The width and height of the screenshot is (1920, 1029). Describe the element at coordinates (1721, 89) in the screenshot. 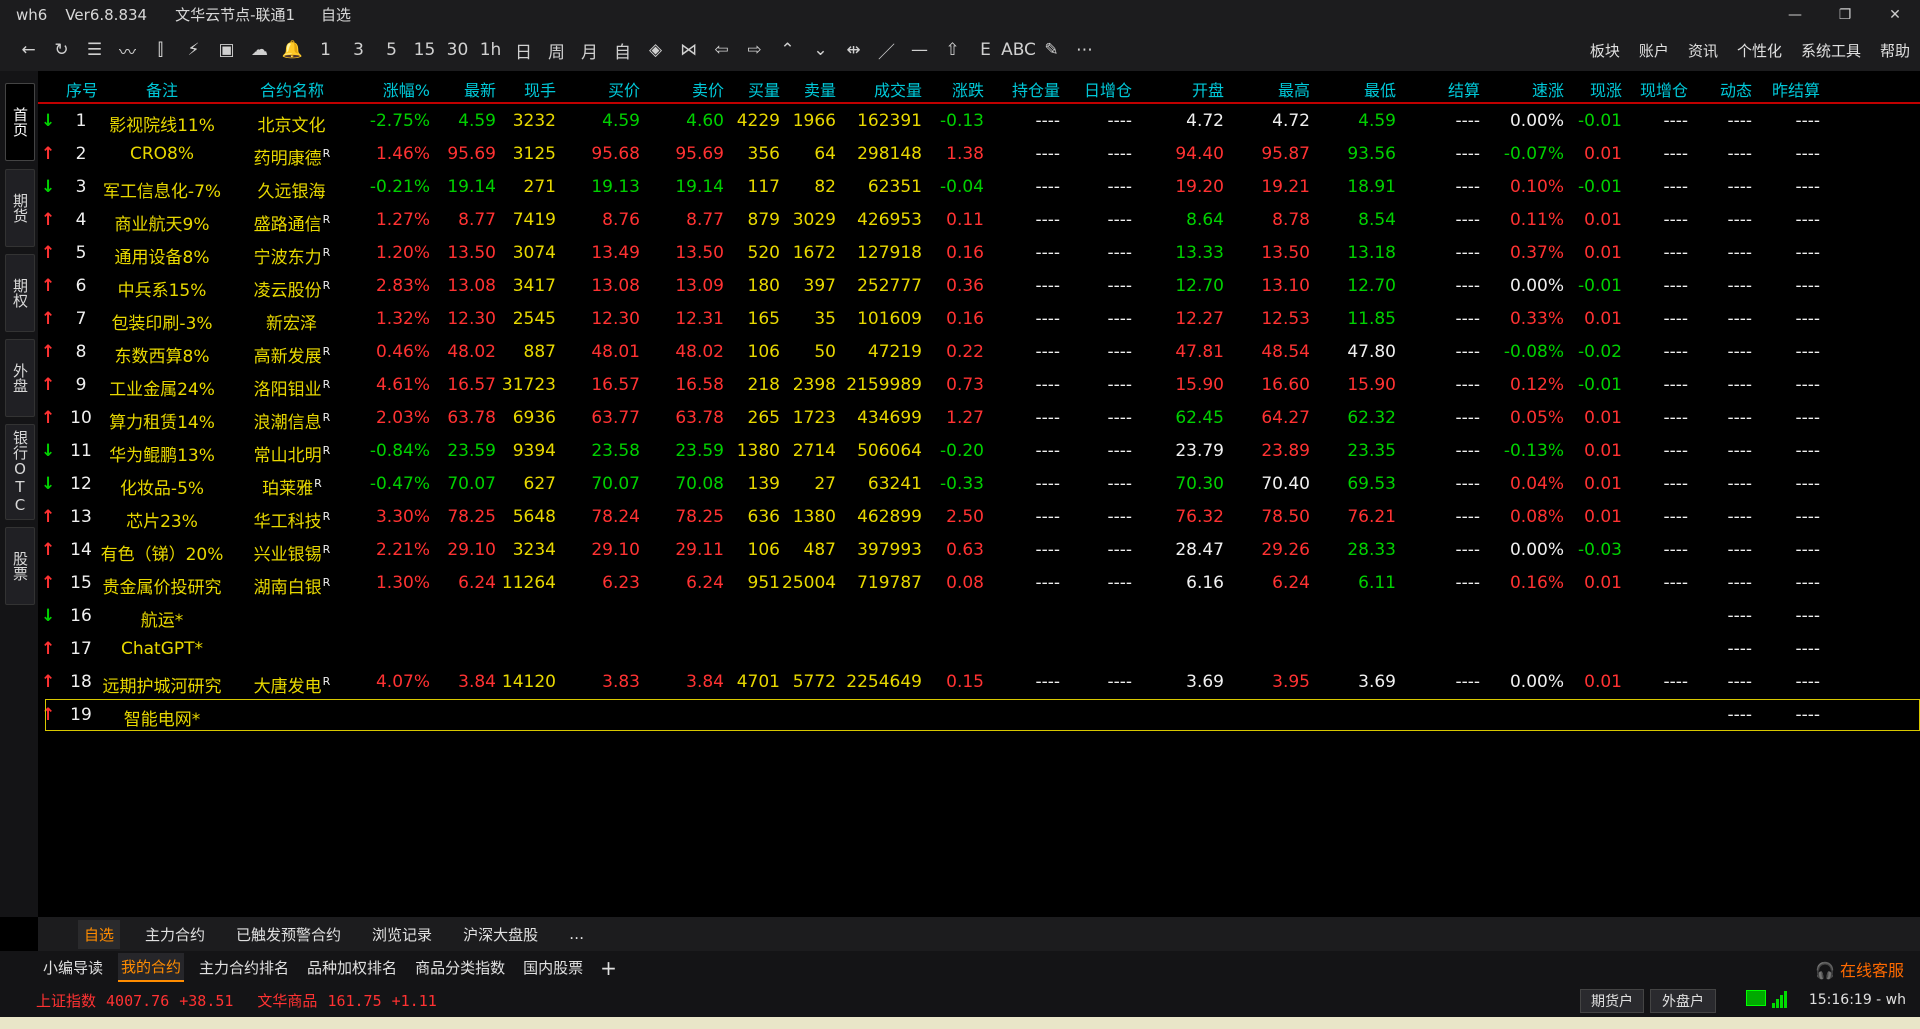

I see `header-dyn: 动态` at that location.